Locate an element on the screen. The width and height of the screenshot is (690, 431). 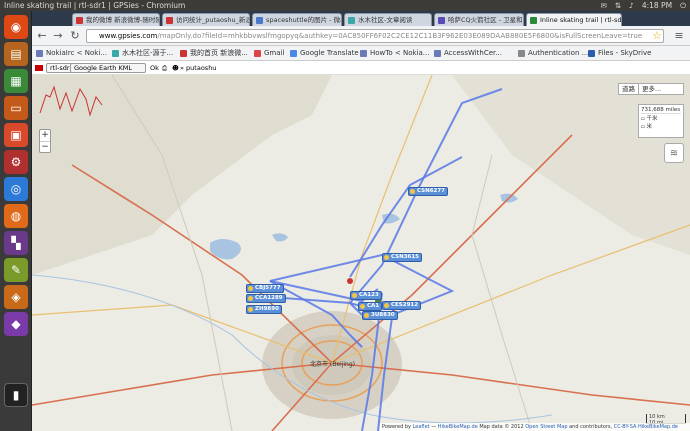
city-label: 北京市 (Beijing) is located at coordinates (333, 364).